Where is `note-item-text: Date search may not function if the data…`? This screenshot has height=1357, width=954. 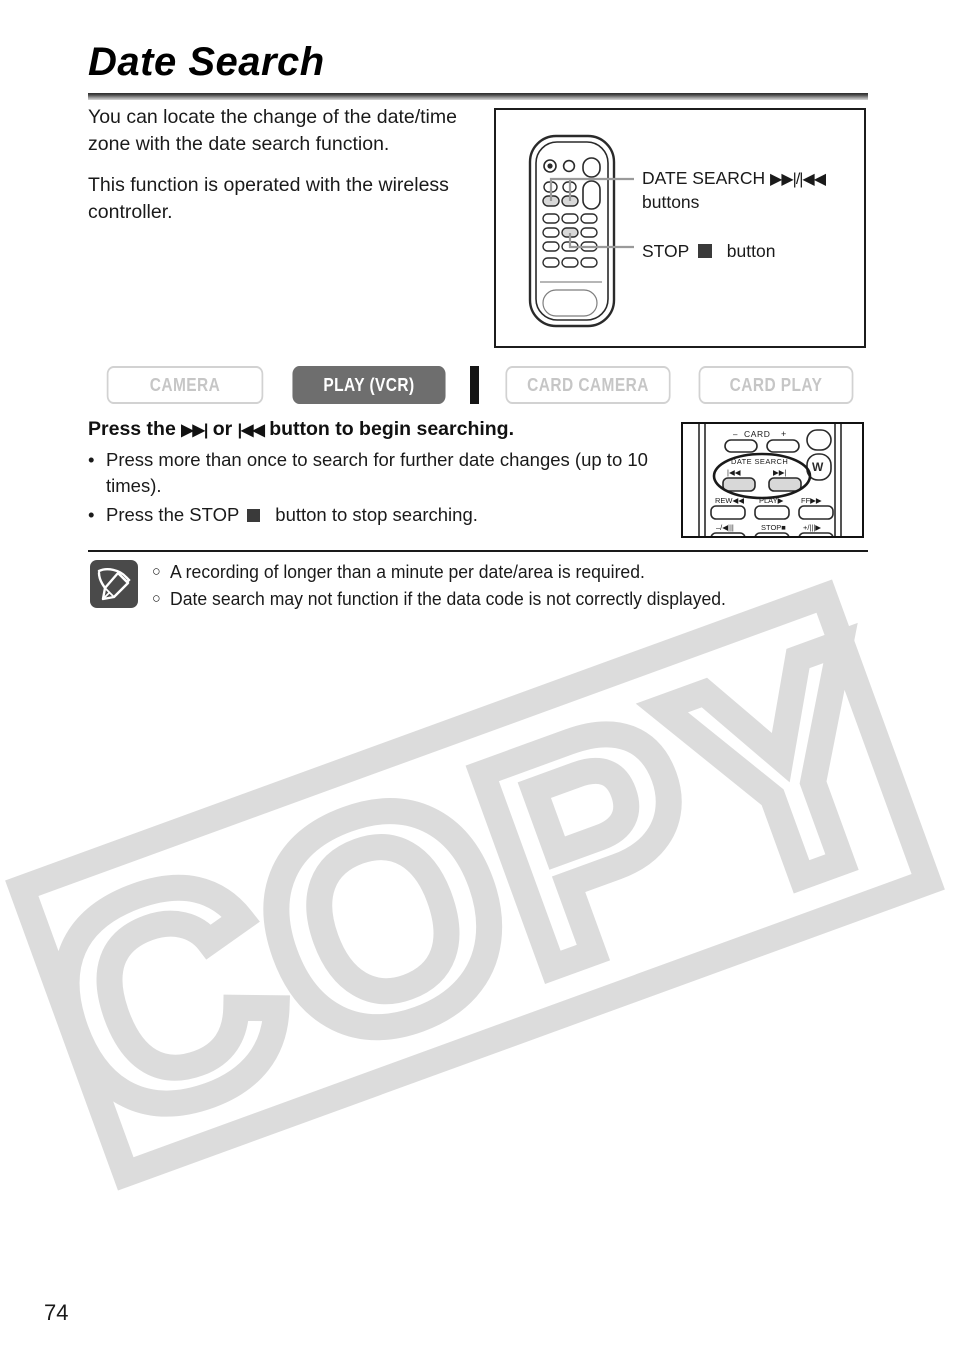
note-item-text: Date search may not function if the data… is located at coordinates (448, 598).